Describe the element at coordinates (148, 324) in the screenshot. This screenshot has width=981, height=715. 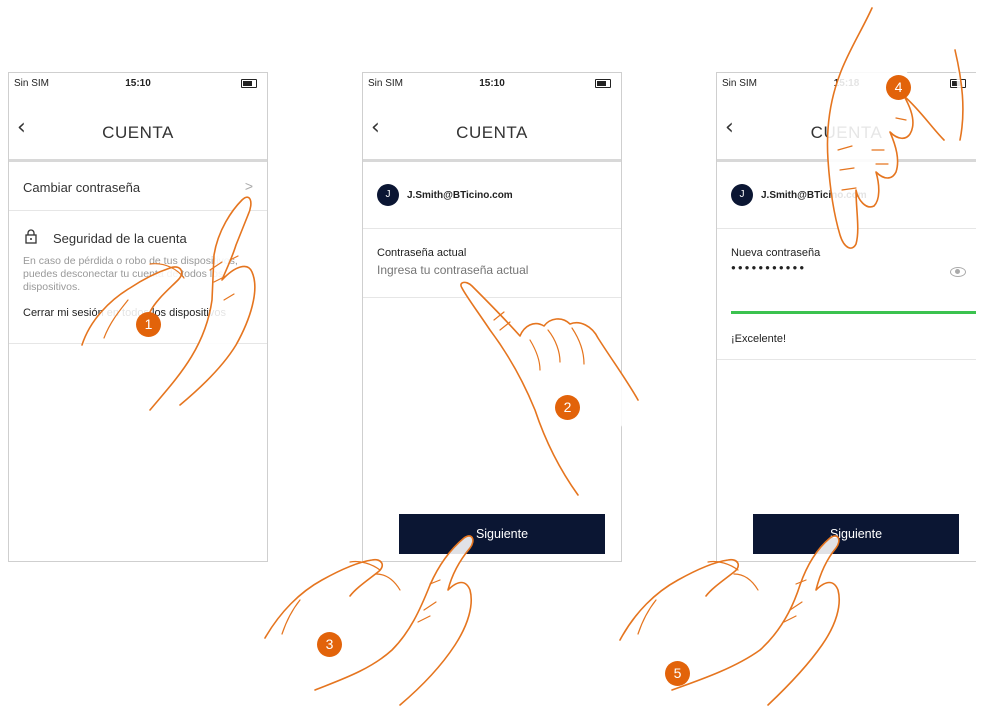
I see `step-badge-1: 1` at that location.